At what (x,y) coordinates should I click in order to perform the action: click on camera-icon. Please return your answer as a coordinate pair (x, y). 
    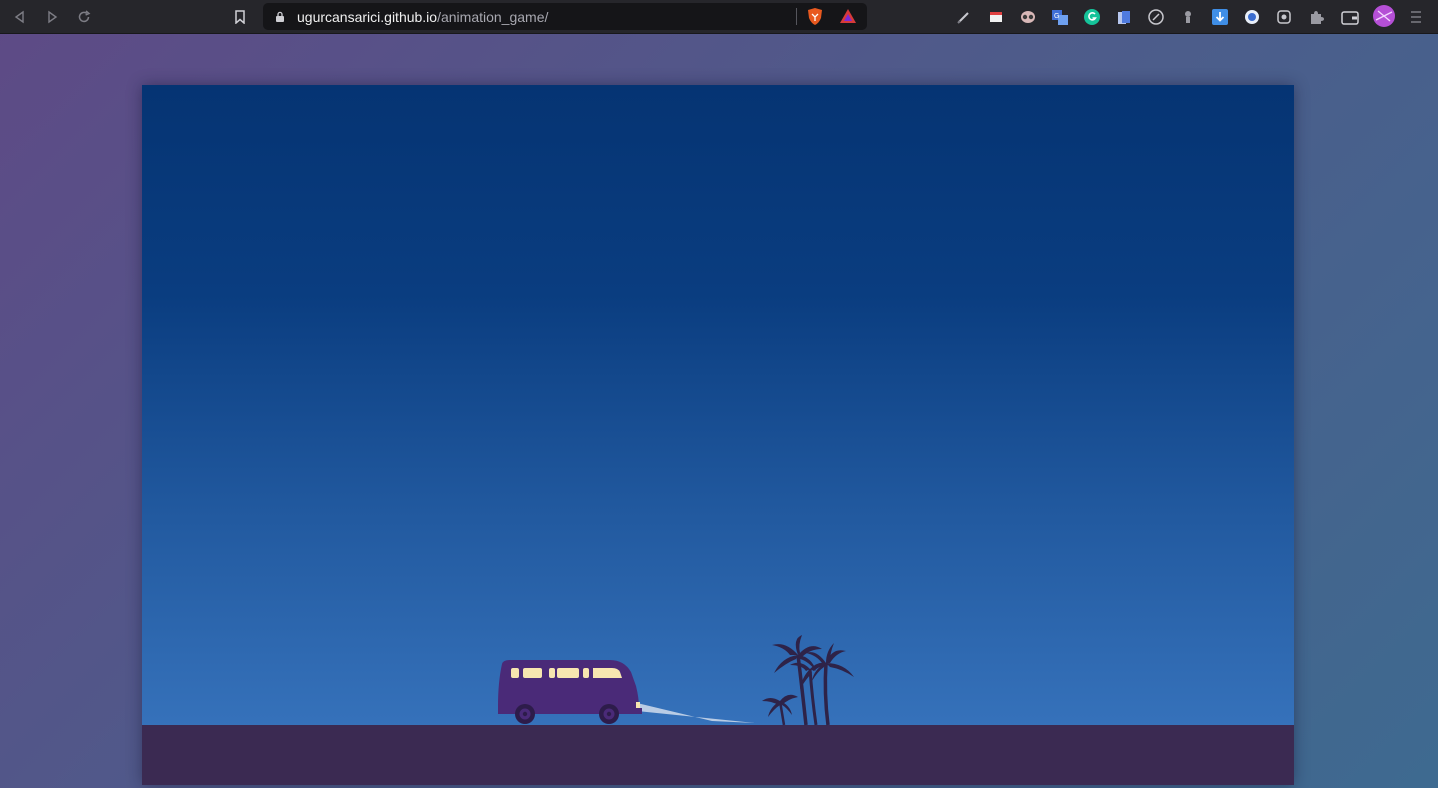
    Looking at the image, I should click on (1284, 17).